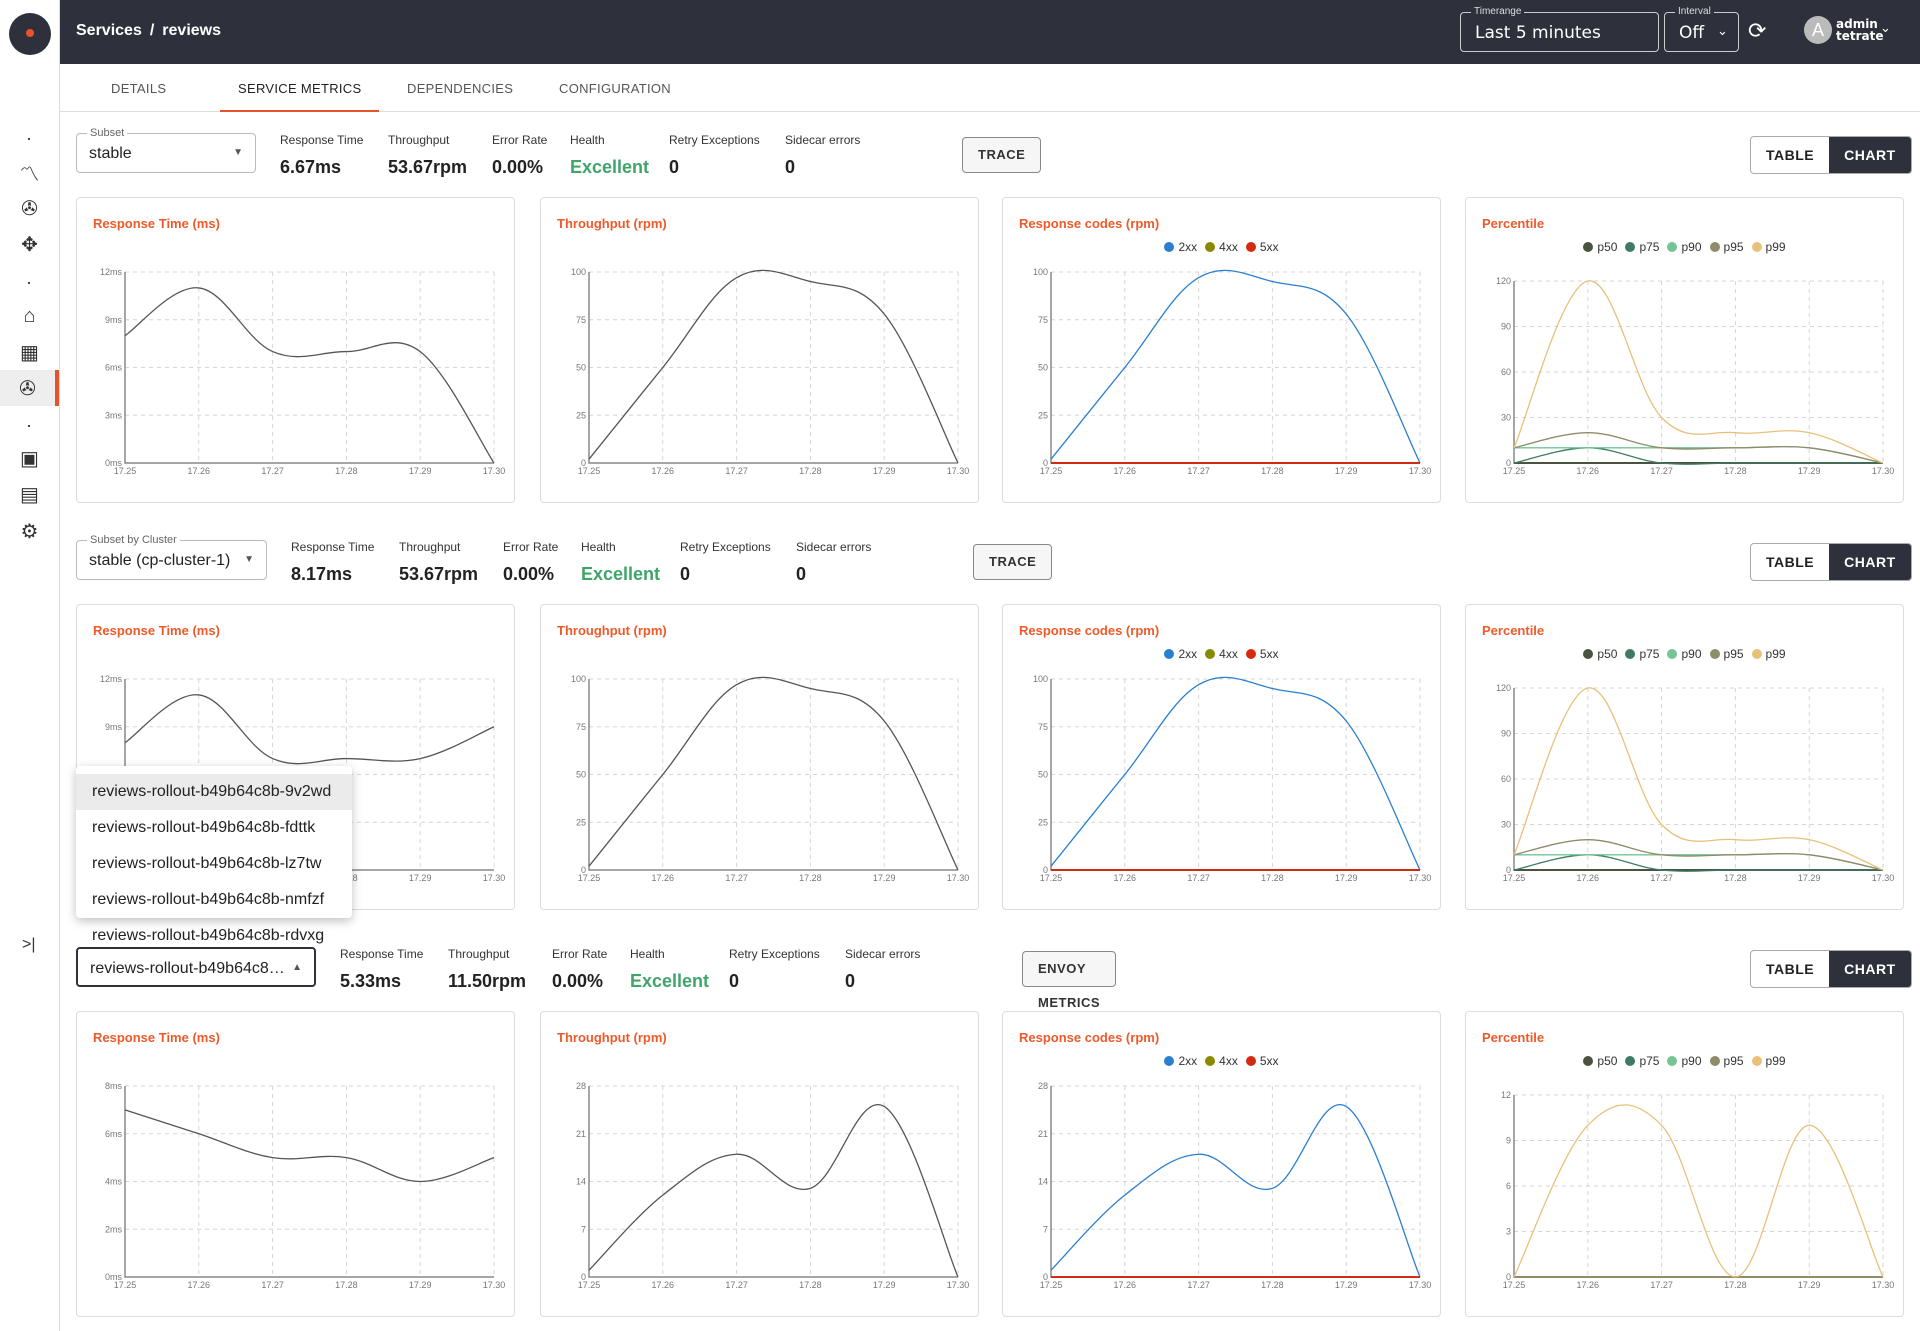 The width and height of the screenshot is (1920, 1331). What do you see at coordinates (1040, 679) in the screenshot?
I see `y-tick-label: 100` at bounding box center [1040, 679].